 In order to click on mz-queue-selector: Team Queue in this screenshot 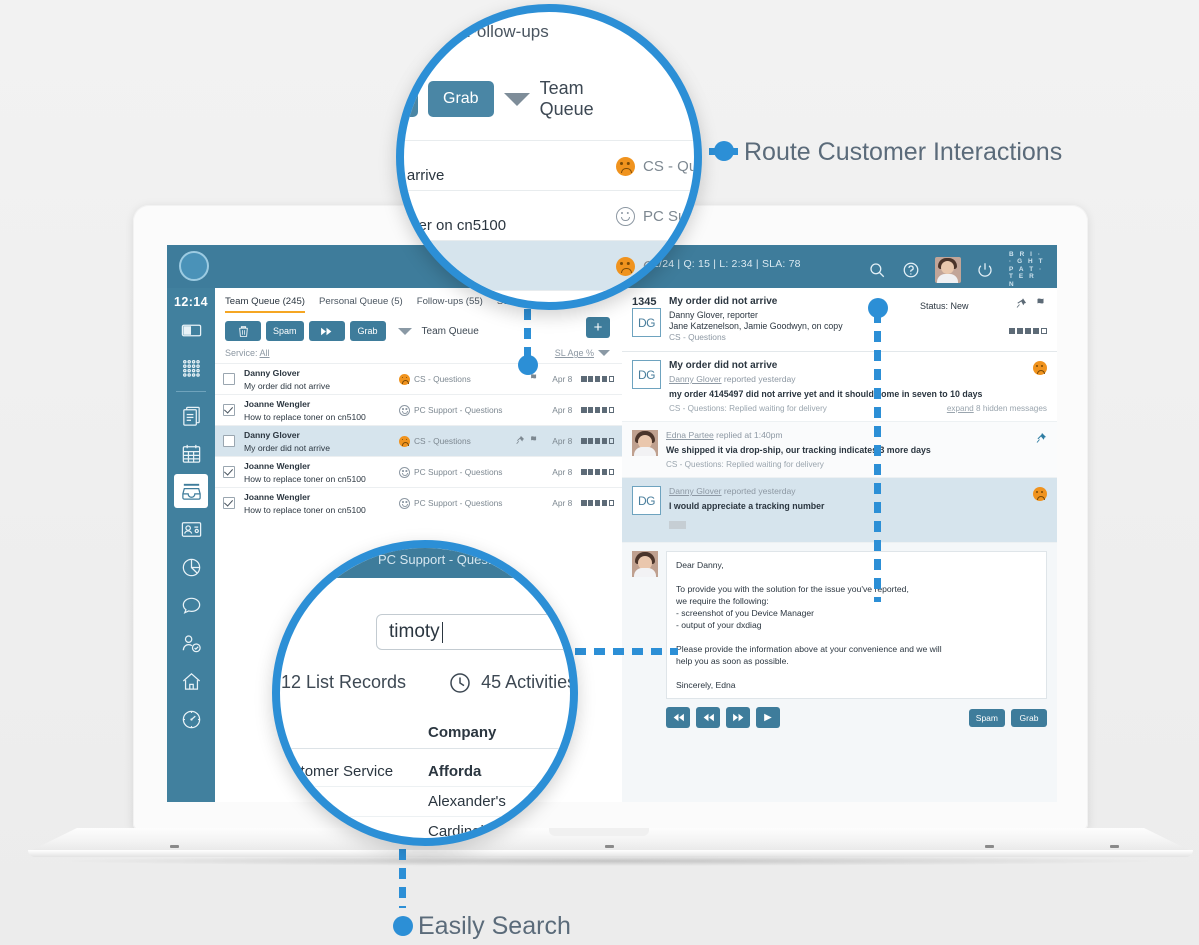, I will do `click(567, 99)`.